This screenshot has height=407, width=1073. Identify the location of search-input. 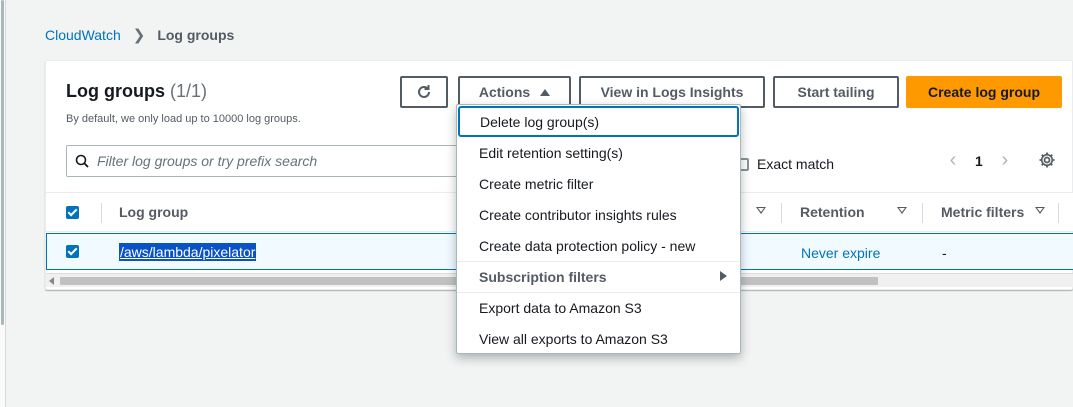
(277, 161).